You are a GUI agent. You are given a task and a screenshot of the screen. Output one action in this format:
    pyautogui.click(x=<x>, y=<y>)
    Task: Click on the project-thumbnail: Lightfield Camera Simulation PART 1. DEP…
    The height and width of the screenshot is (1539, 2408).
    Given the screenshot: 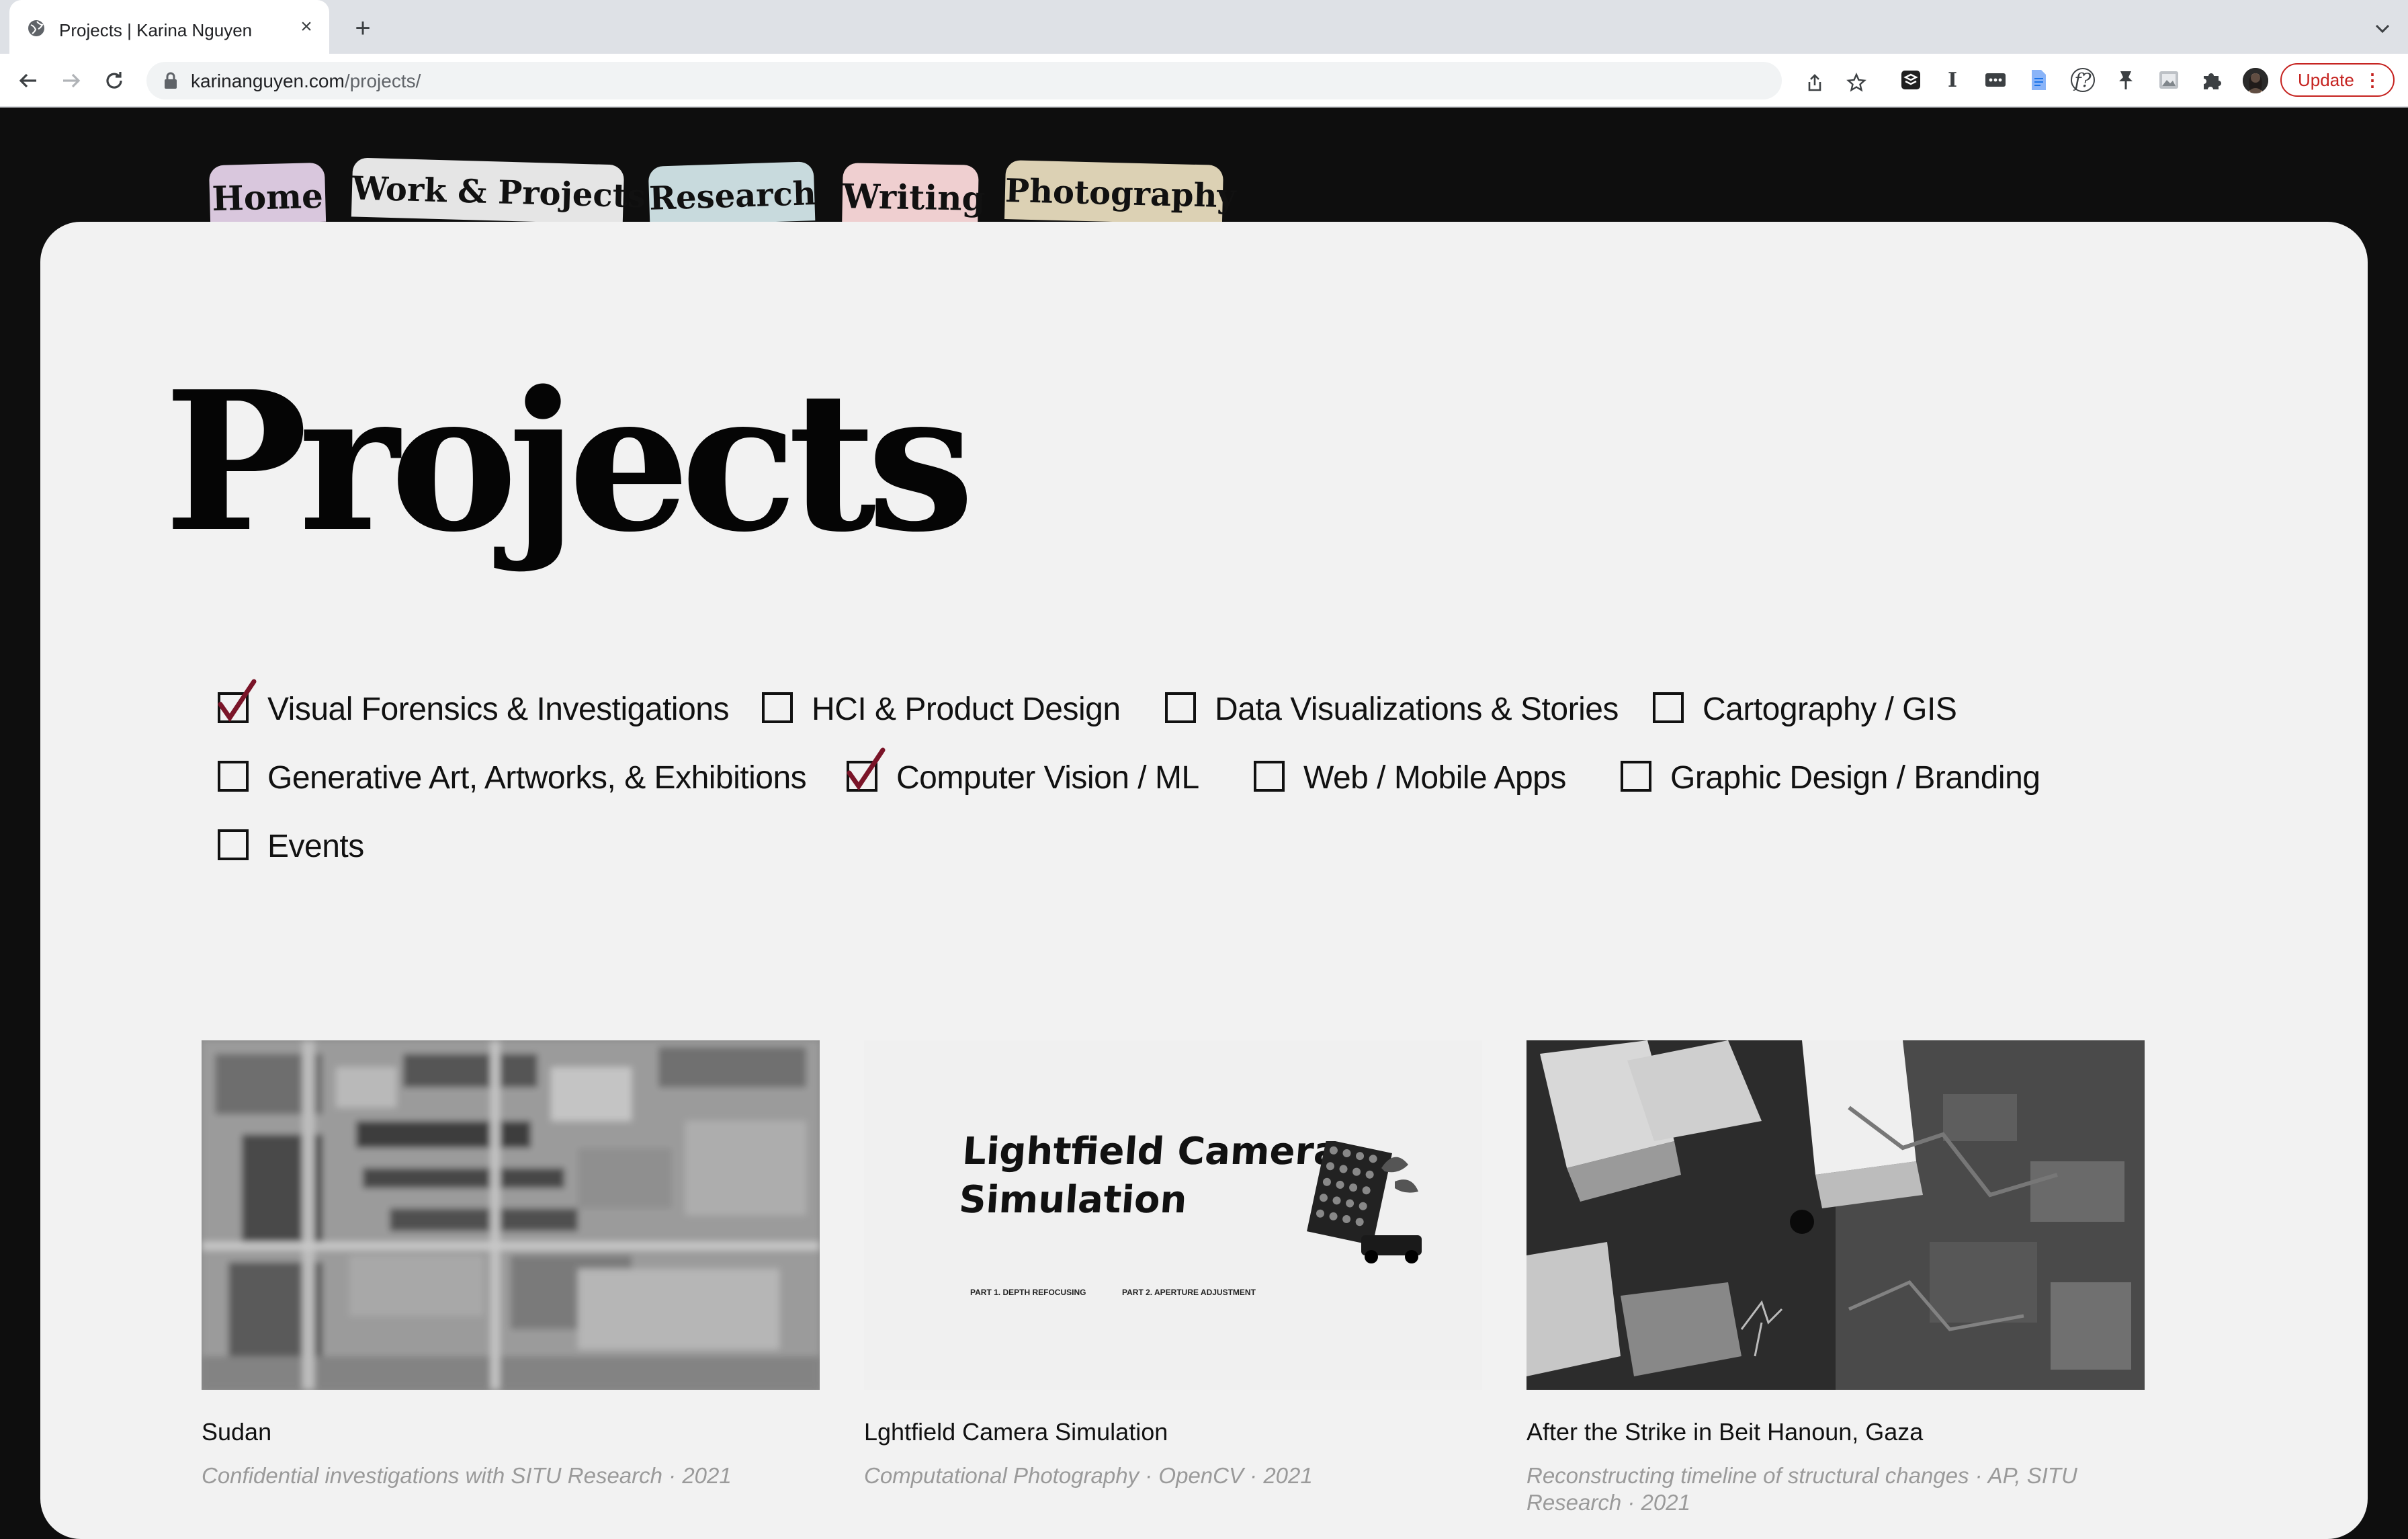 What is the action you would take?
    pyautogui.click(x=1173, y=1215)
    